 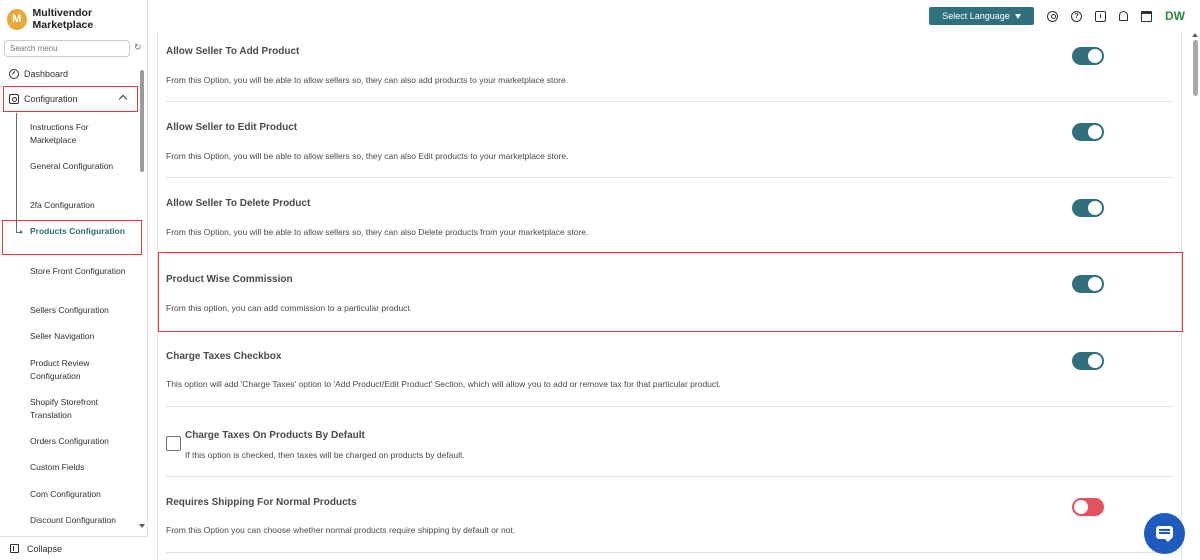 What do you see at coordinates (80, 205) in the screenshot?
I see `sidebar-item-2fa-configuration: 2fa Configuration` at bounding box center [80, 205].